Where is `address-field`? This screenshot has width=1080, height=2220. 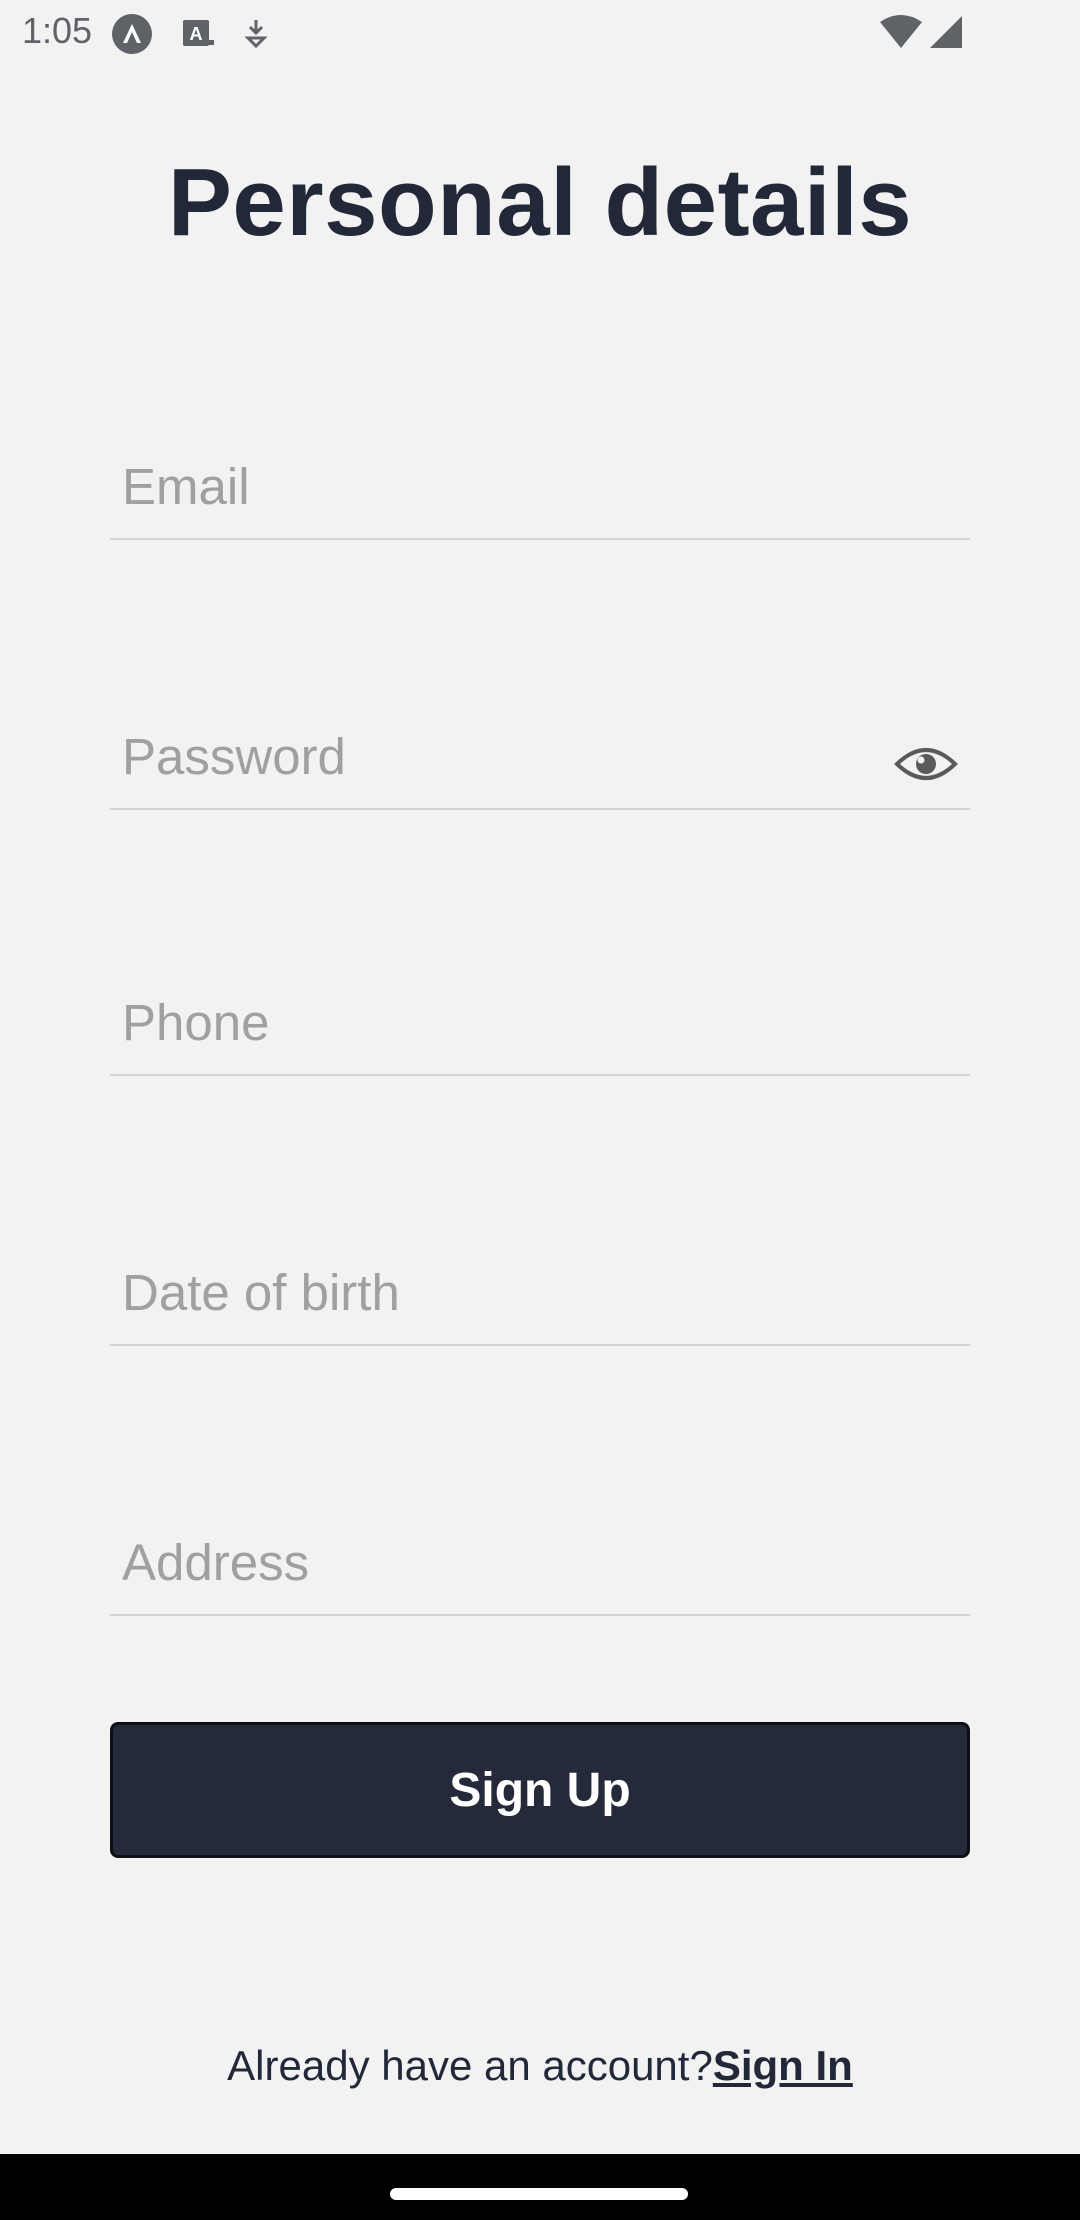
address-field is located at coordinates (540, 1570).